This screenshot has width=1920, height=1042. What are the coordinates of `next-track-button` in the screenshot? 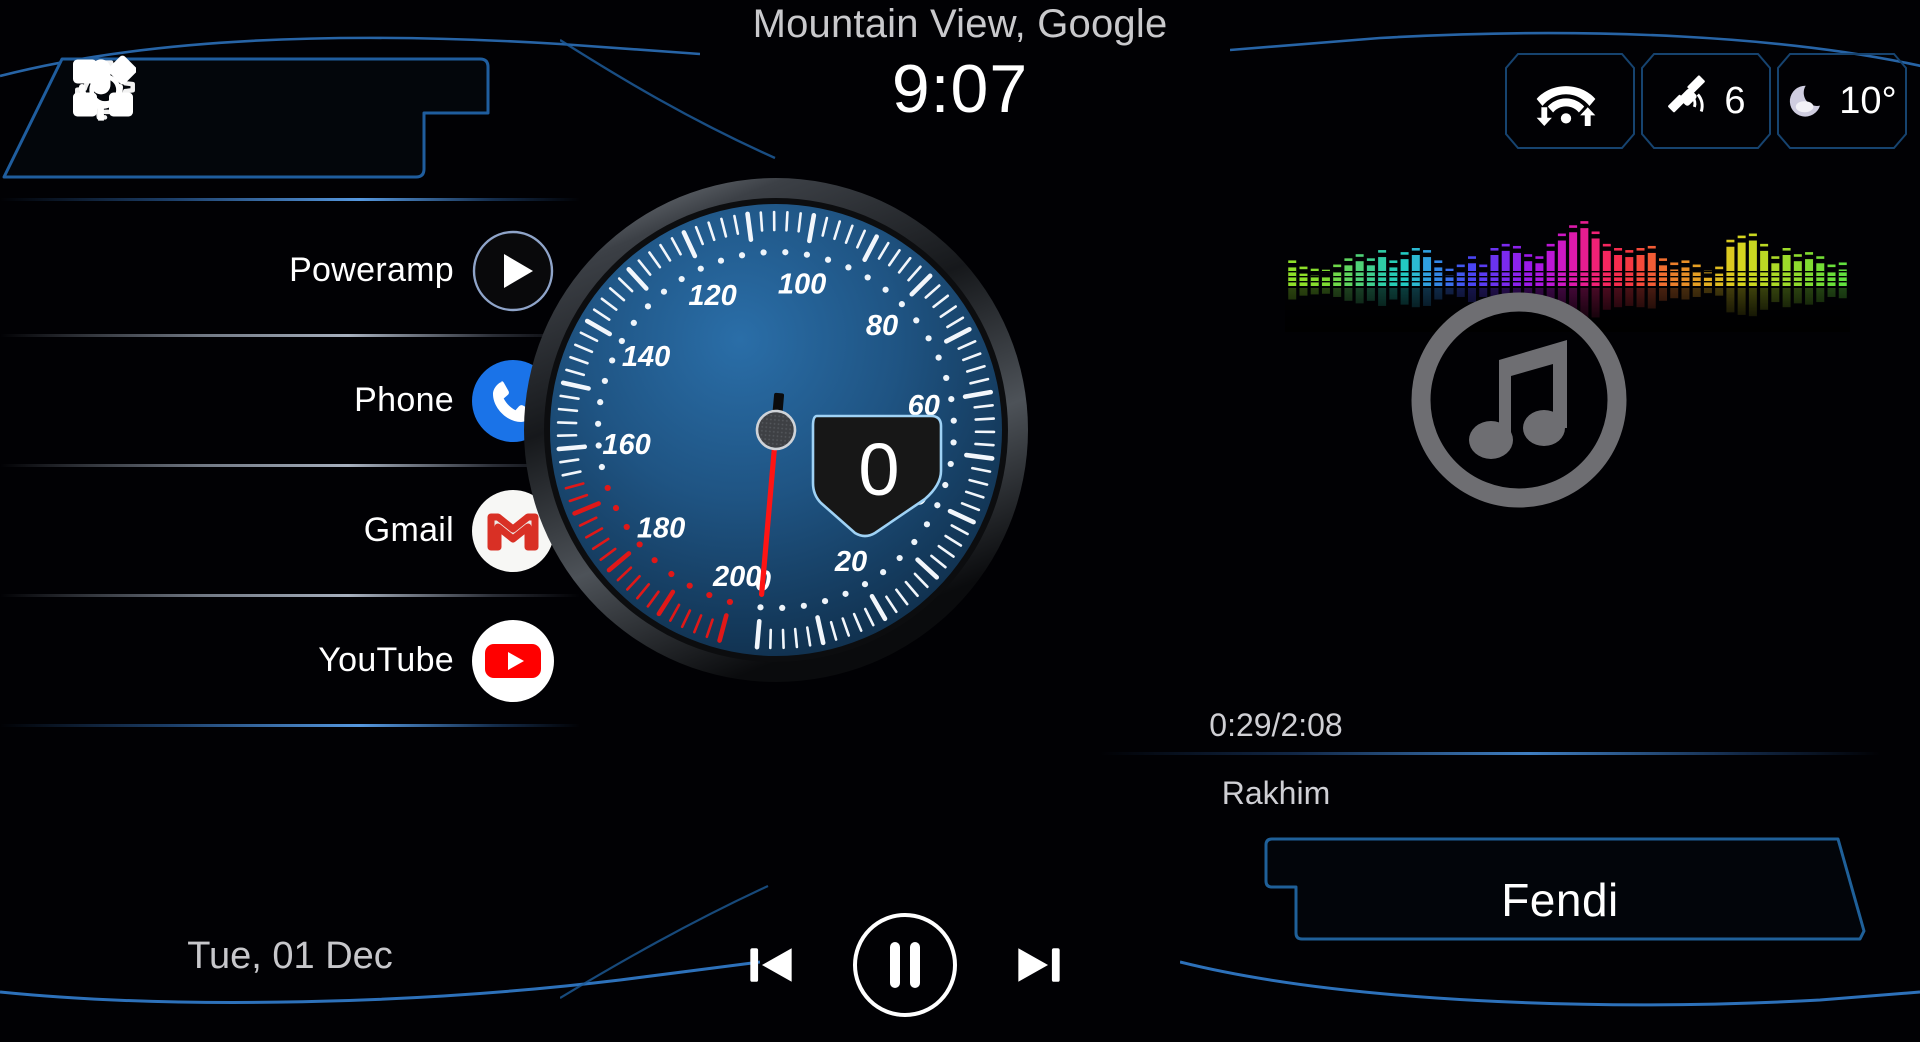 It's located at (1039, 965).